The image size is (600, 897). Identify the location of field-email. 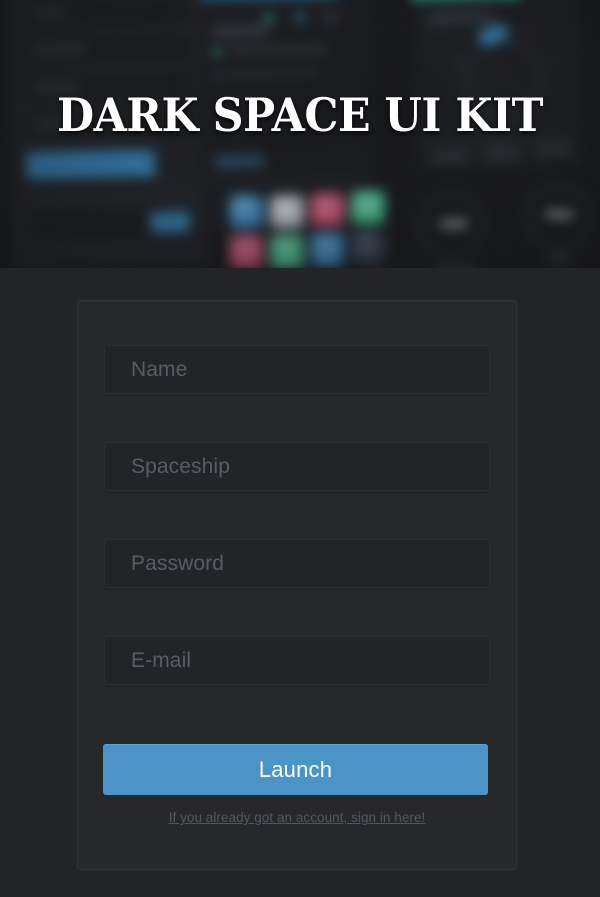
(297, 660).